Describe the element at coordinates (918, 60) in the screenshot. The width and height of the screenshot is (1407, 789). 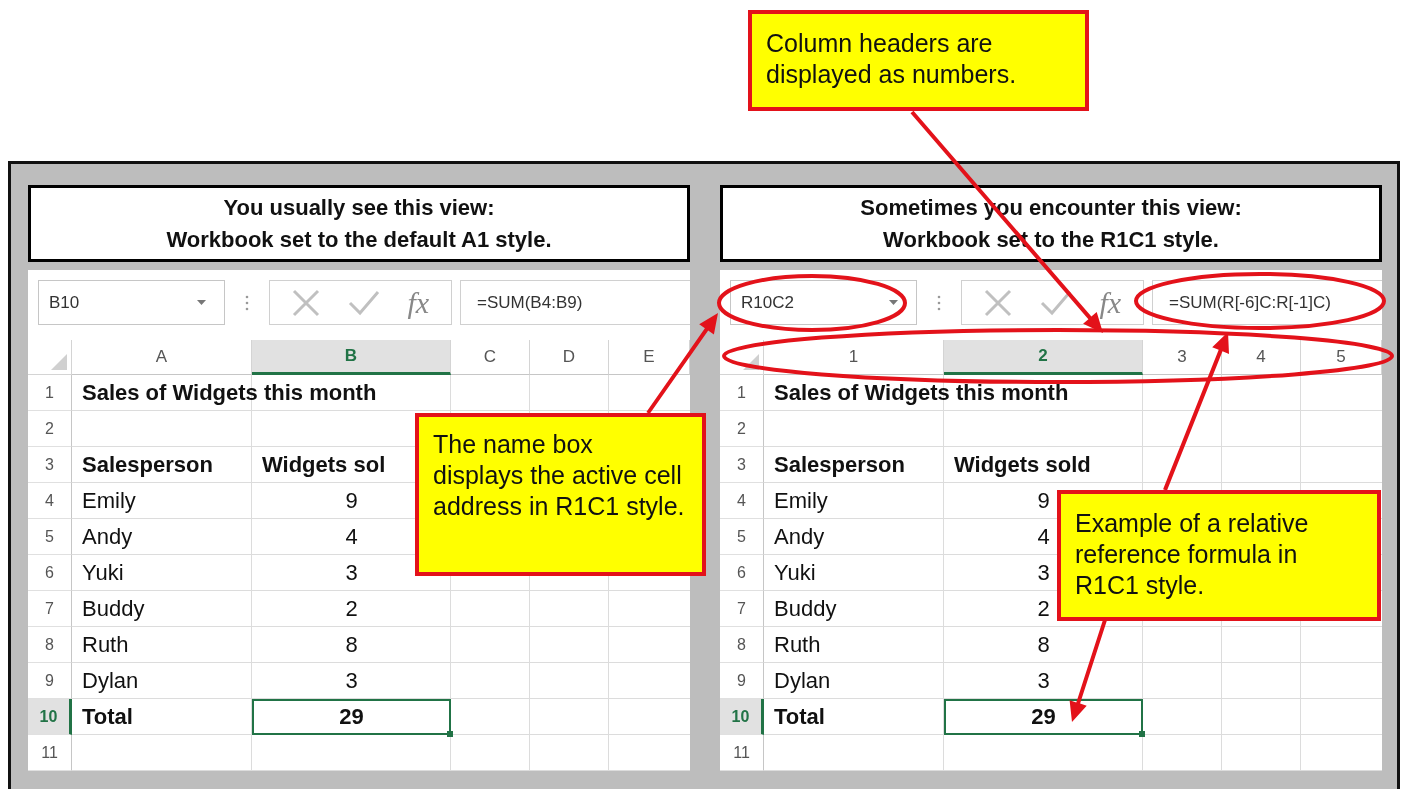
I see `callout-note: Column headers are displayed as numbers.` at that location.